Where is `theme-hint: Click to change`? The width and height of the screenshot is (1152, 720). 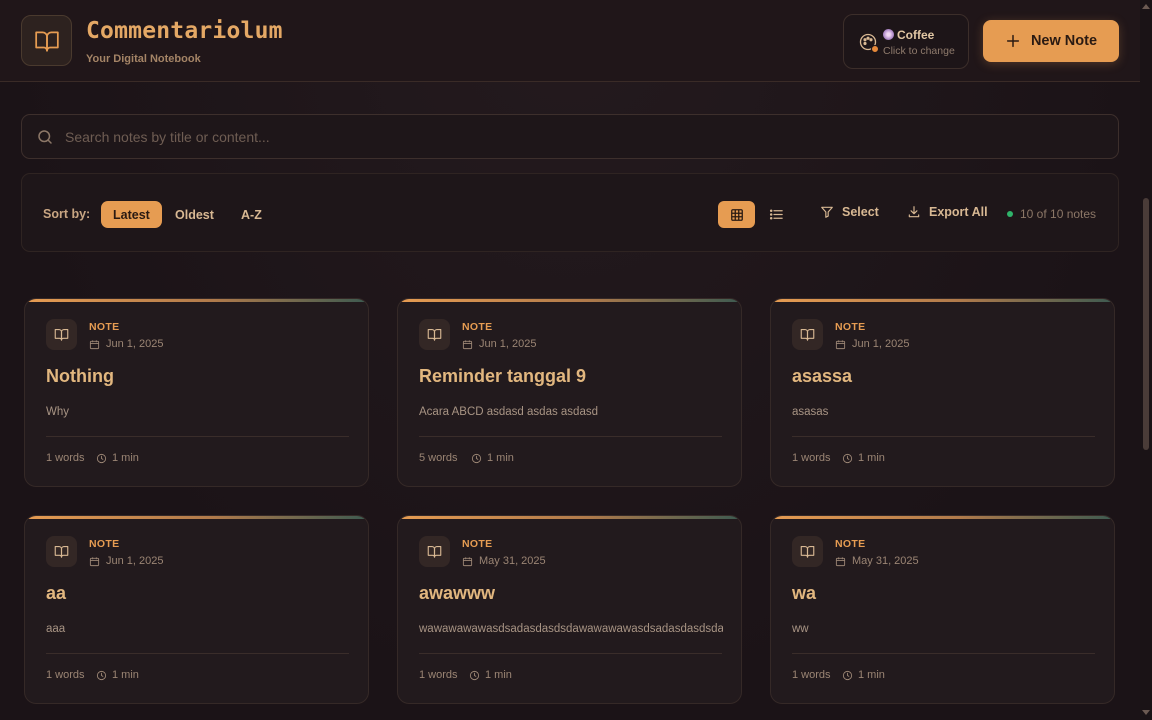 theme-hint: Click to change is located at coordinates (919, 51).